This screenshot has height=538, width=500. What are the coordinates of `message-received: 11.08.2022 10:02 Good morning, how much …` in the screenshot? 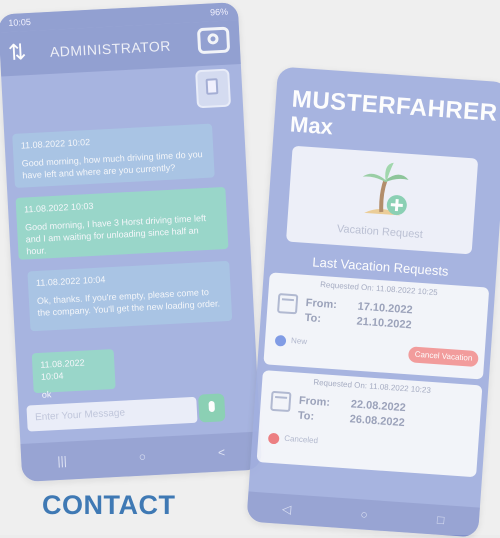 It's located at (113, 155).